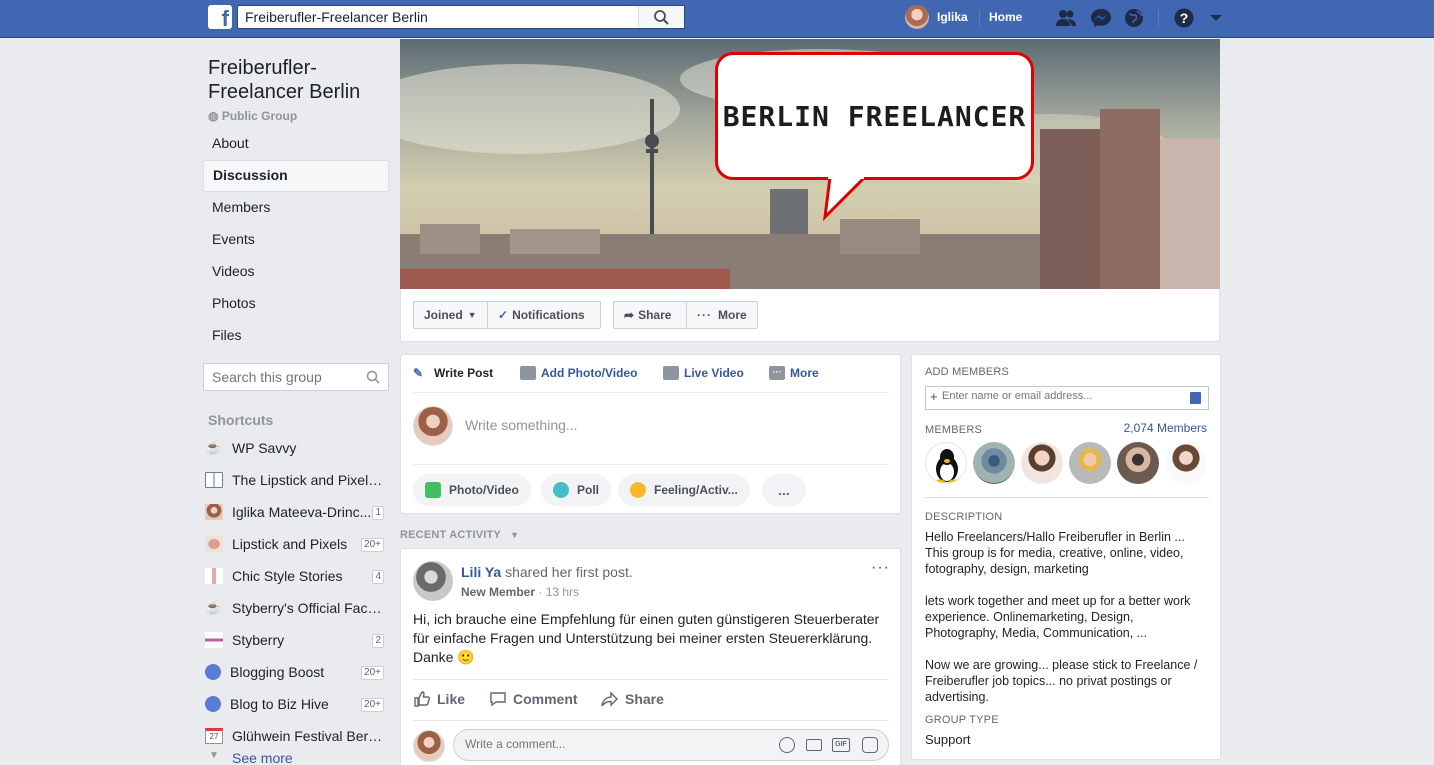  I want to click on nav-photos: Photos, so click(296, 304).